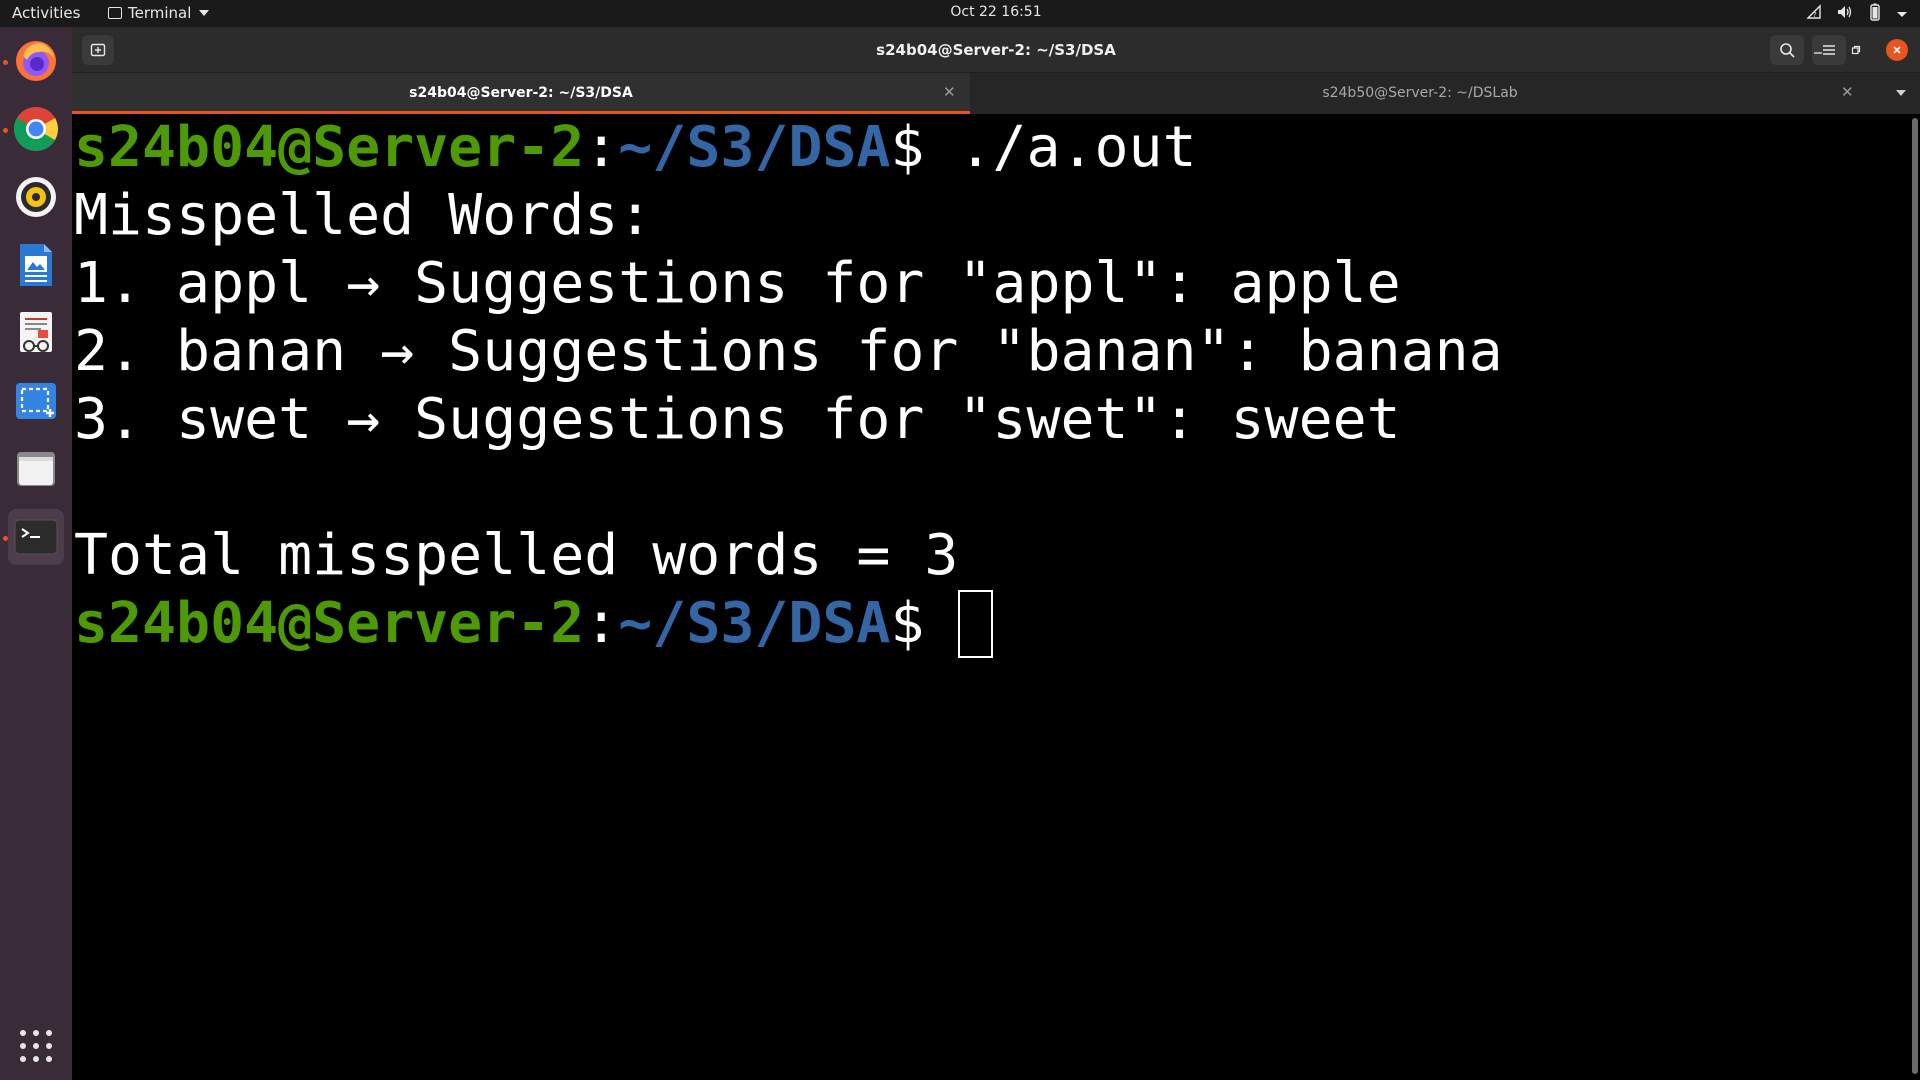  I want to click on chrome-icon, so click(36, 129).